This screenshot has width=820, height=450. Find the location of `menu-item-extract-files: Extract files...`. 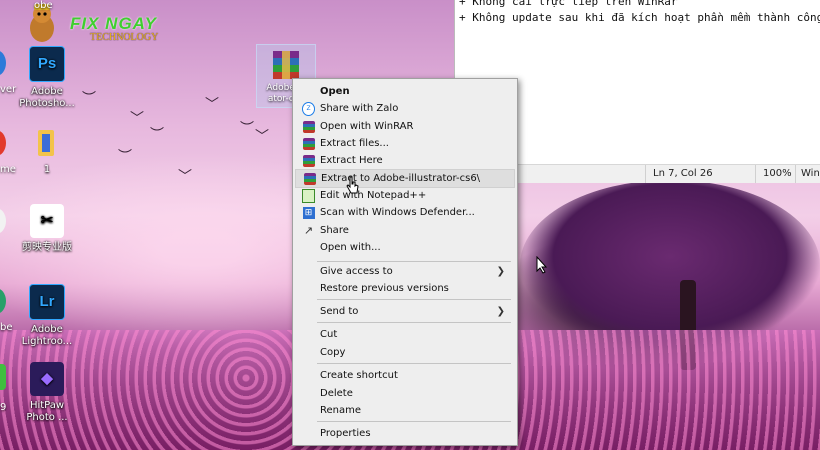

menu-item-extract-files: Extract files... is located at coordinates (404, 143).